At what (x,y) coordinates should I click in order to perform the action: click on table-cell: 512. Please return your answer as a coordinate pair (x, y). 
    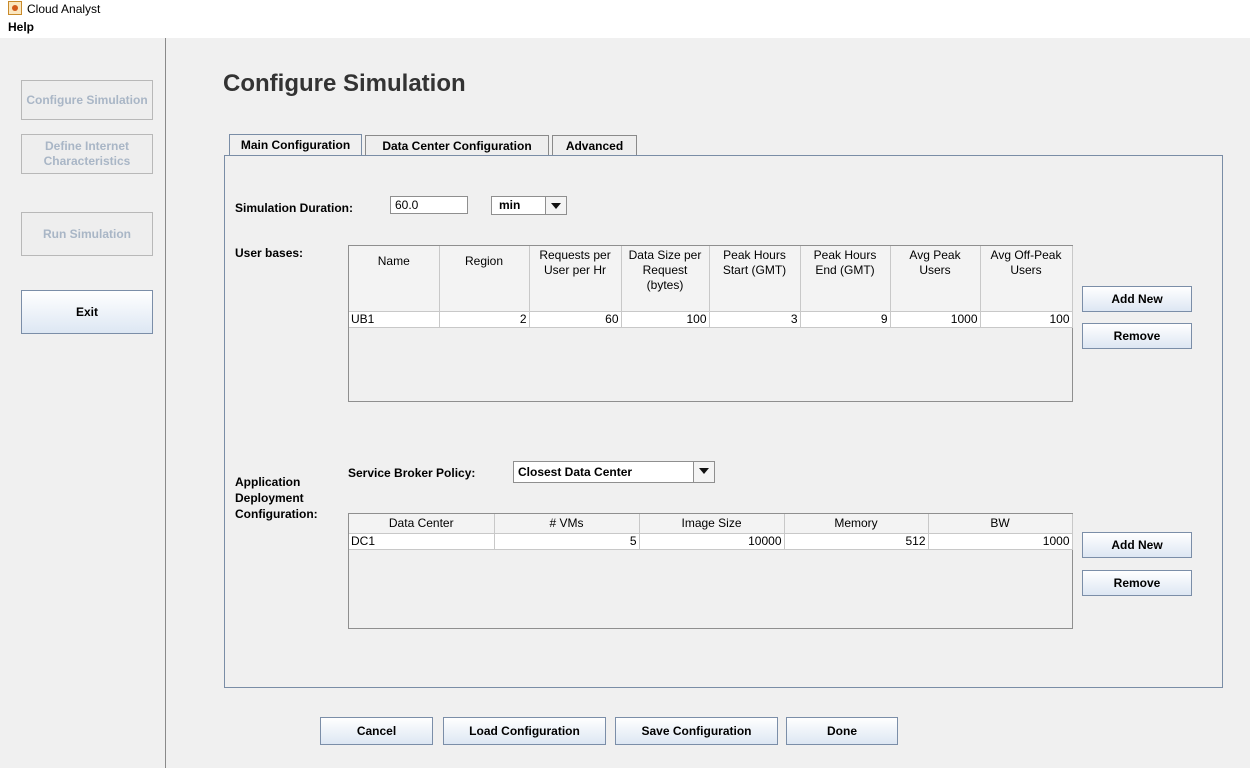
    Looking at the image, I should click on (856, 541).